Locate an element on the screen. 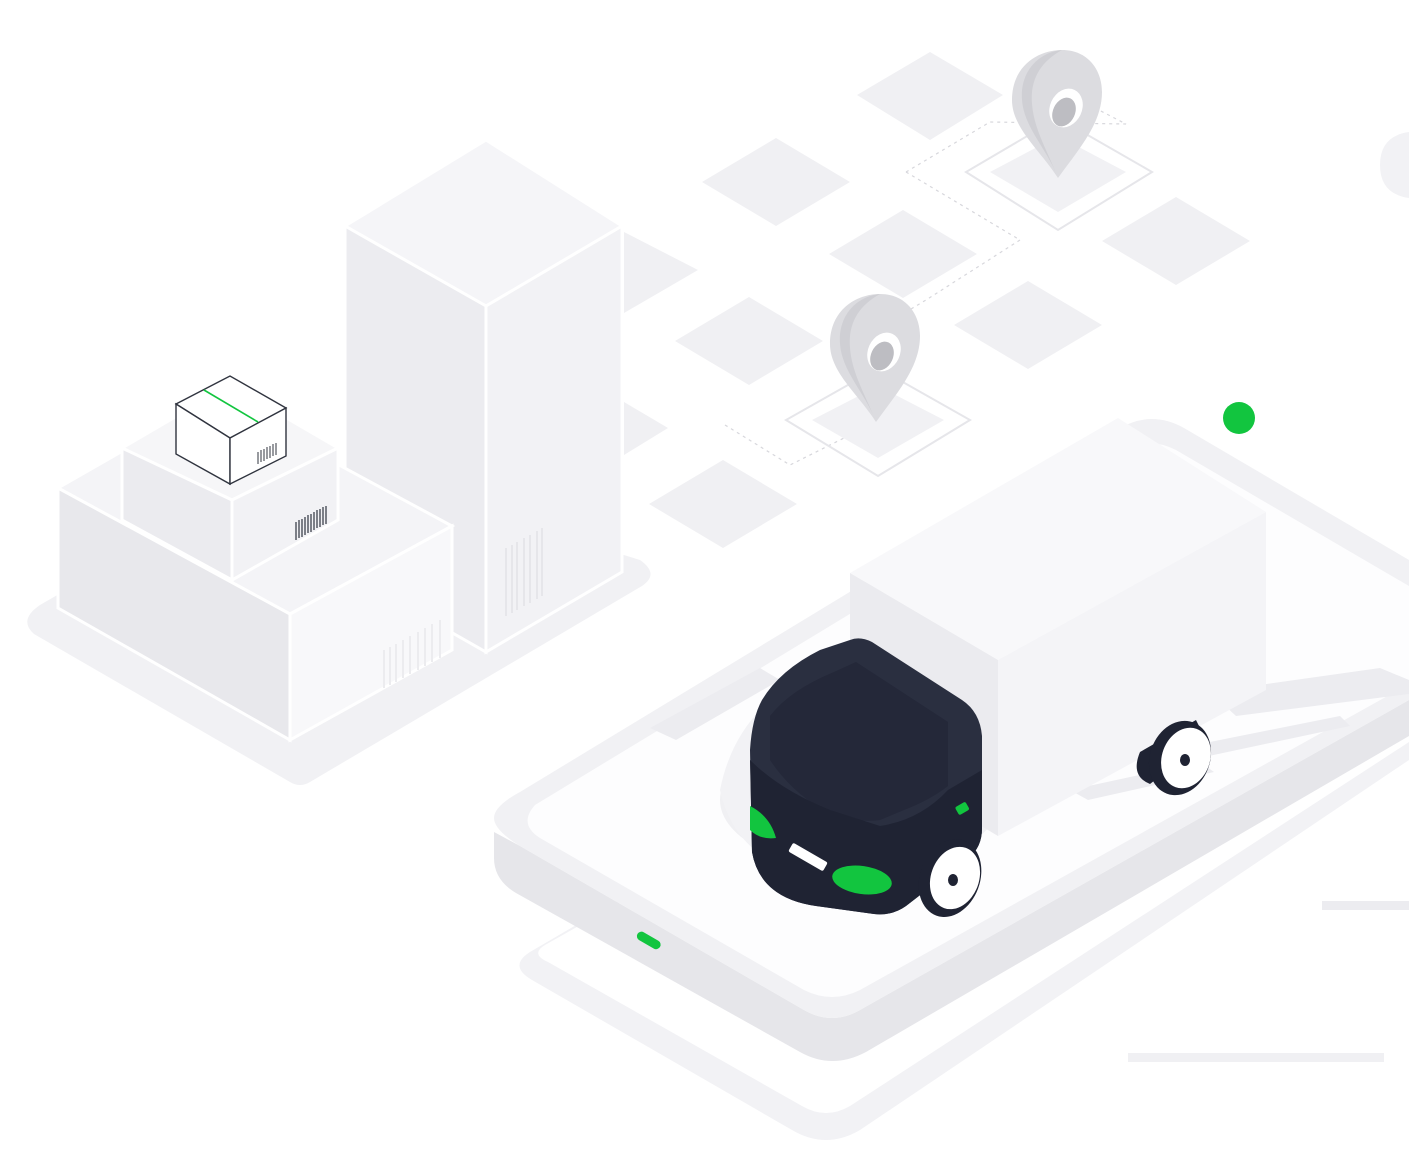 The height and width of the screenshot is (1150, 1409). edge-circle is located at coordinates (1394, 165).